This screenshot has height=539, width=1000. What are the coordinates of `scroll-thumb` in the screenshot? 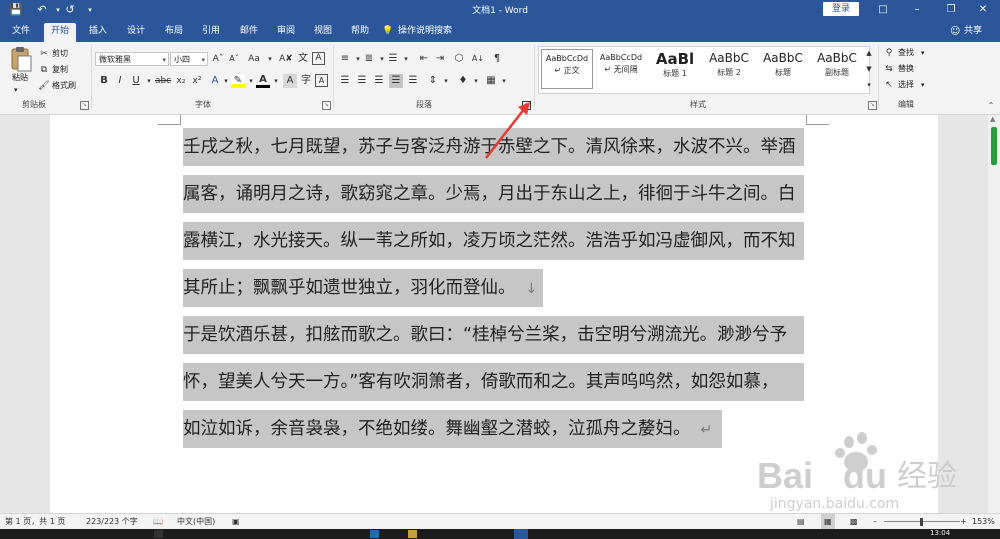 It's located at (994, 146).